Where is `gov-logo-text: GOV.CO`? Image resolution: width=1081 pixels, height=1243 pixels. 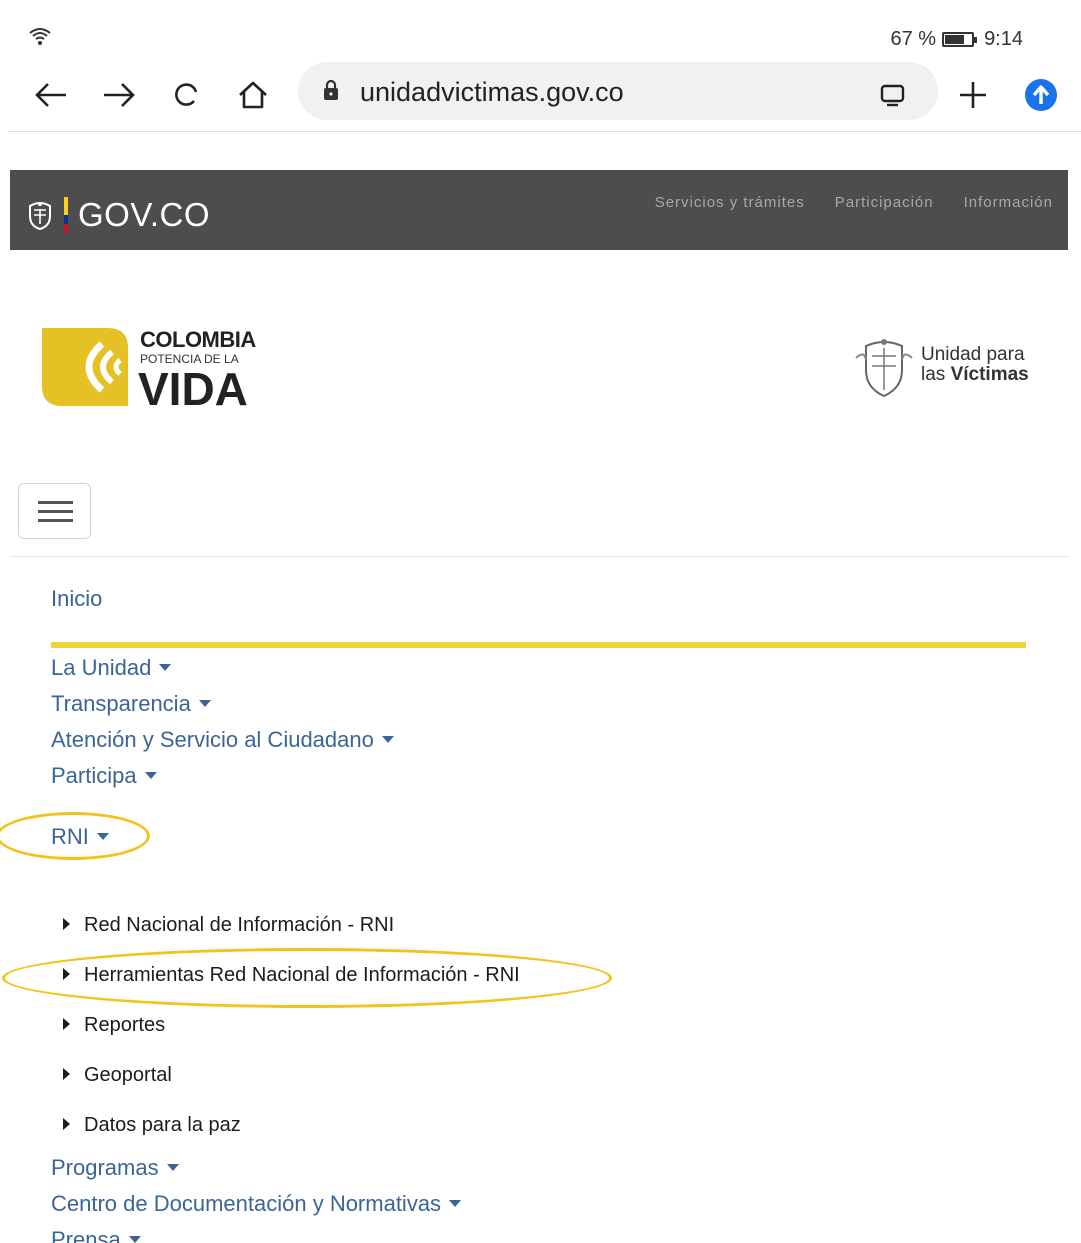
gov-logo-text: GOV.CO is located at coordinates (144, 214).